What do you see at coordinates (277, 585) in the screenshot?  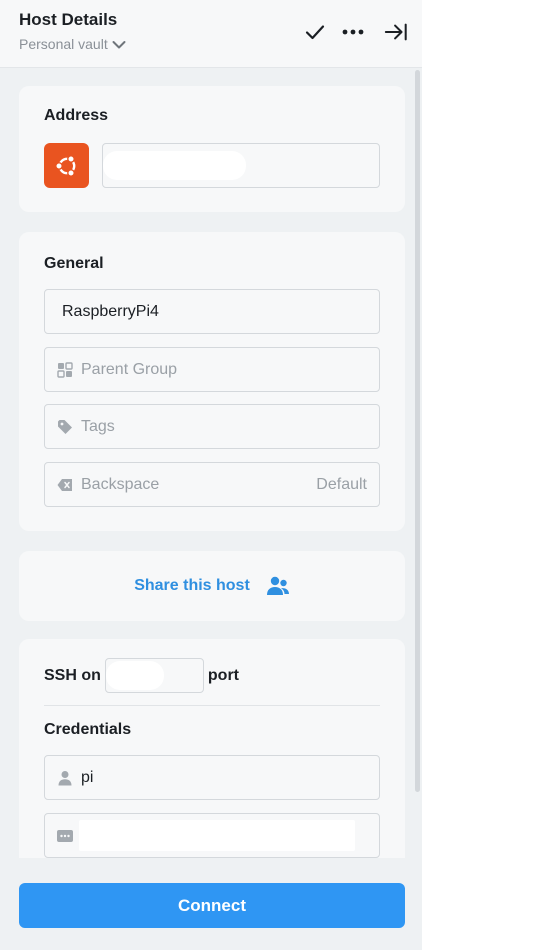 I see `users-icon` at bounding box center [277, 585].